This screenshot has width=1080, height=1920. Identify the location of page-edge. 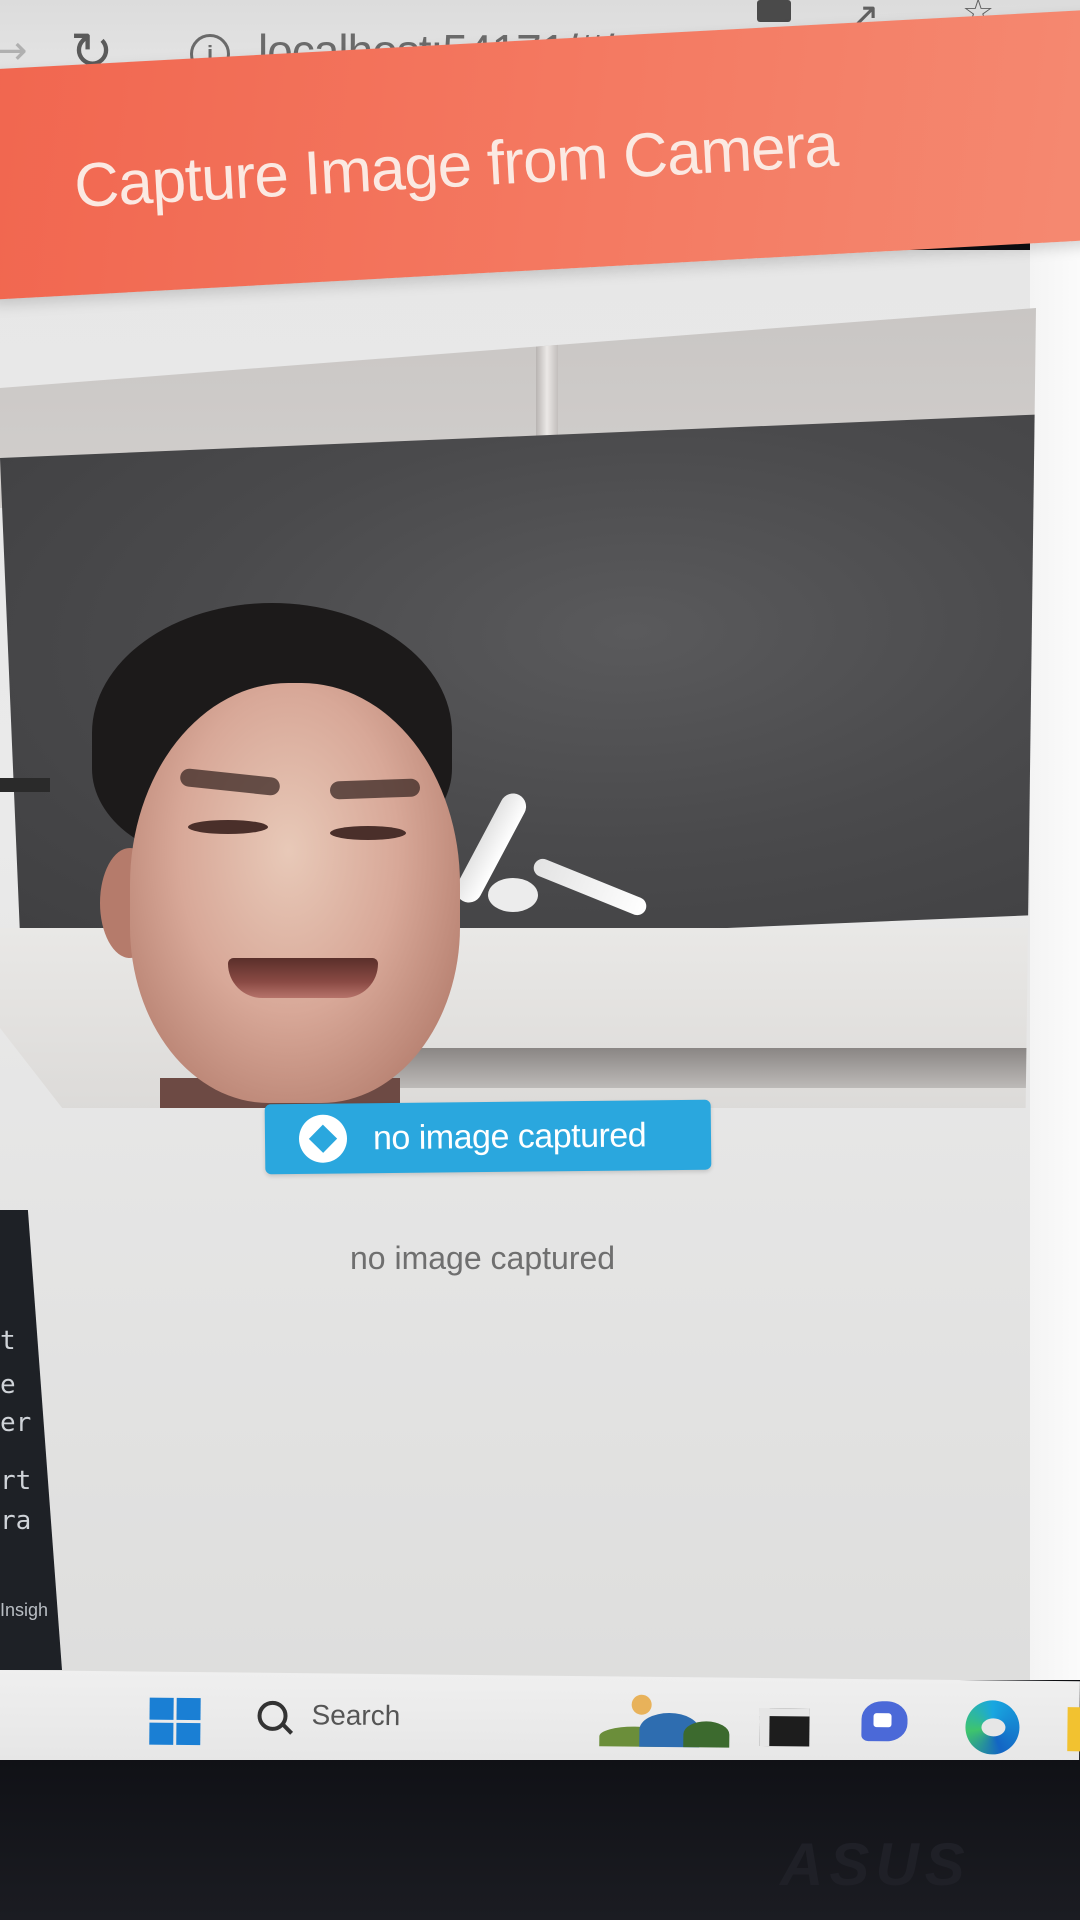
(1055, 960).